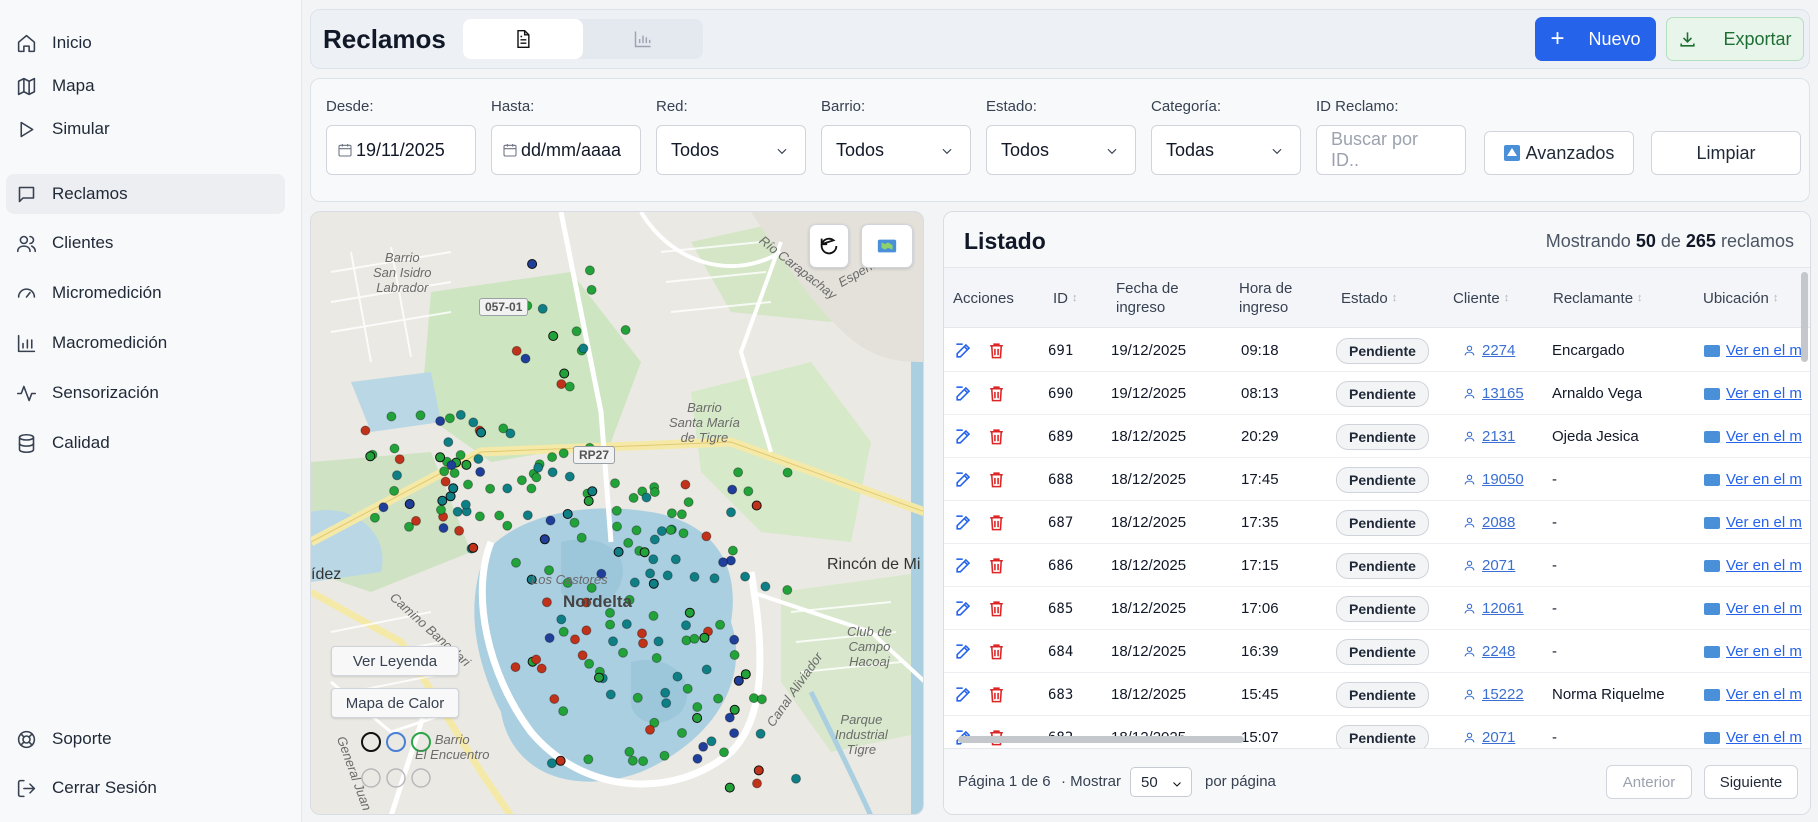 Image resolution: width=1818 pixels, height=822 pixels. I want to click on sidebar-item-clientes: Clientes, so click(145, 243).